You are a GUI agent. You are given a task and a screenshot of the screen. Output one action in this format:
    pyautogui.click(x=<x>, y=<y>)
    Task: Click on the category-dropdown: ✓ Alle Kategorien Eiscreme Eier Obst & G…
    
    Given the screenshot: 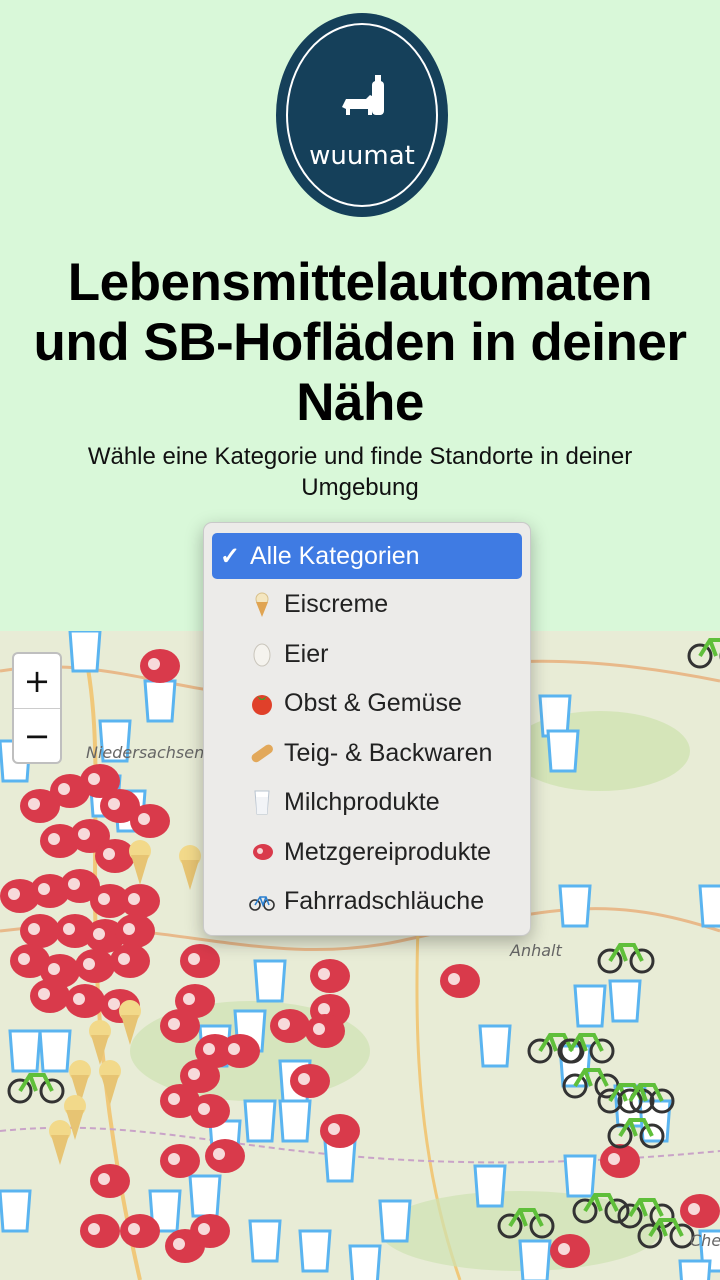 What is the action you would take?
    pyautogui.click(x=367, y=729)
    